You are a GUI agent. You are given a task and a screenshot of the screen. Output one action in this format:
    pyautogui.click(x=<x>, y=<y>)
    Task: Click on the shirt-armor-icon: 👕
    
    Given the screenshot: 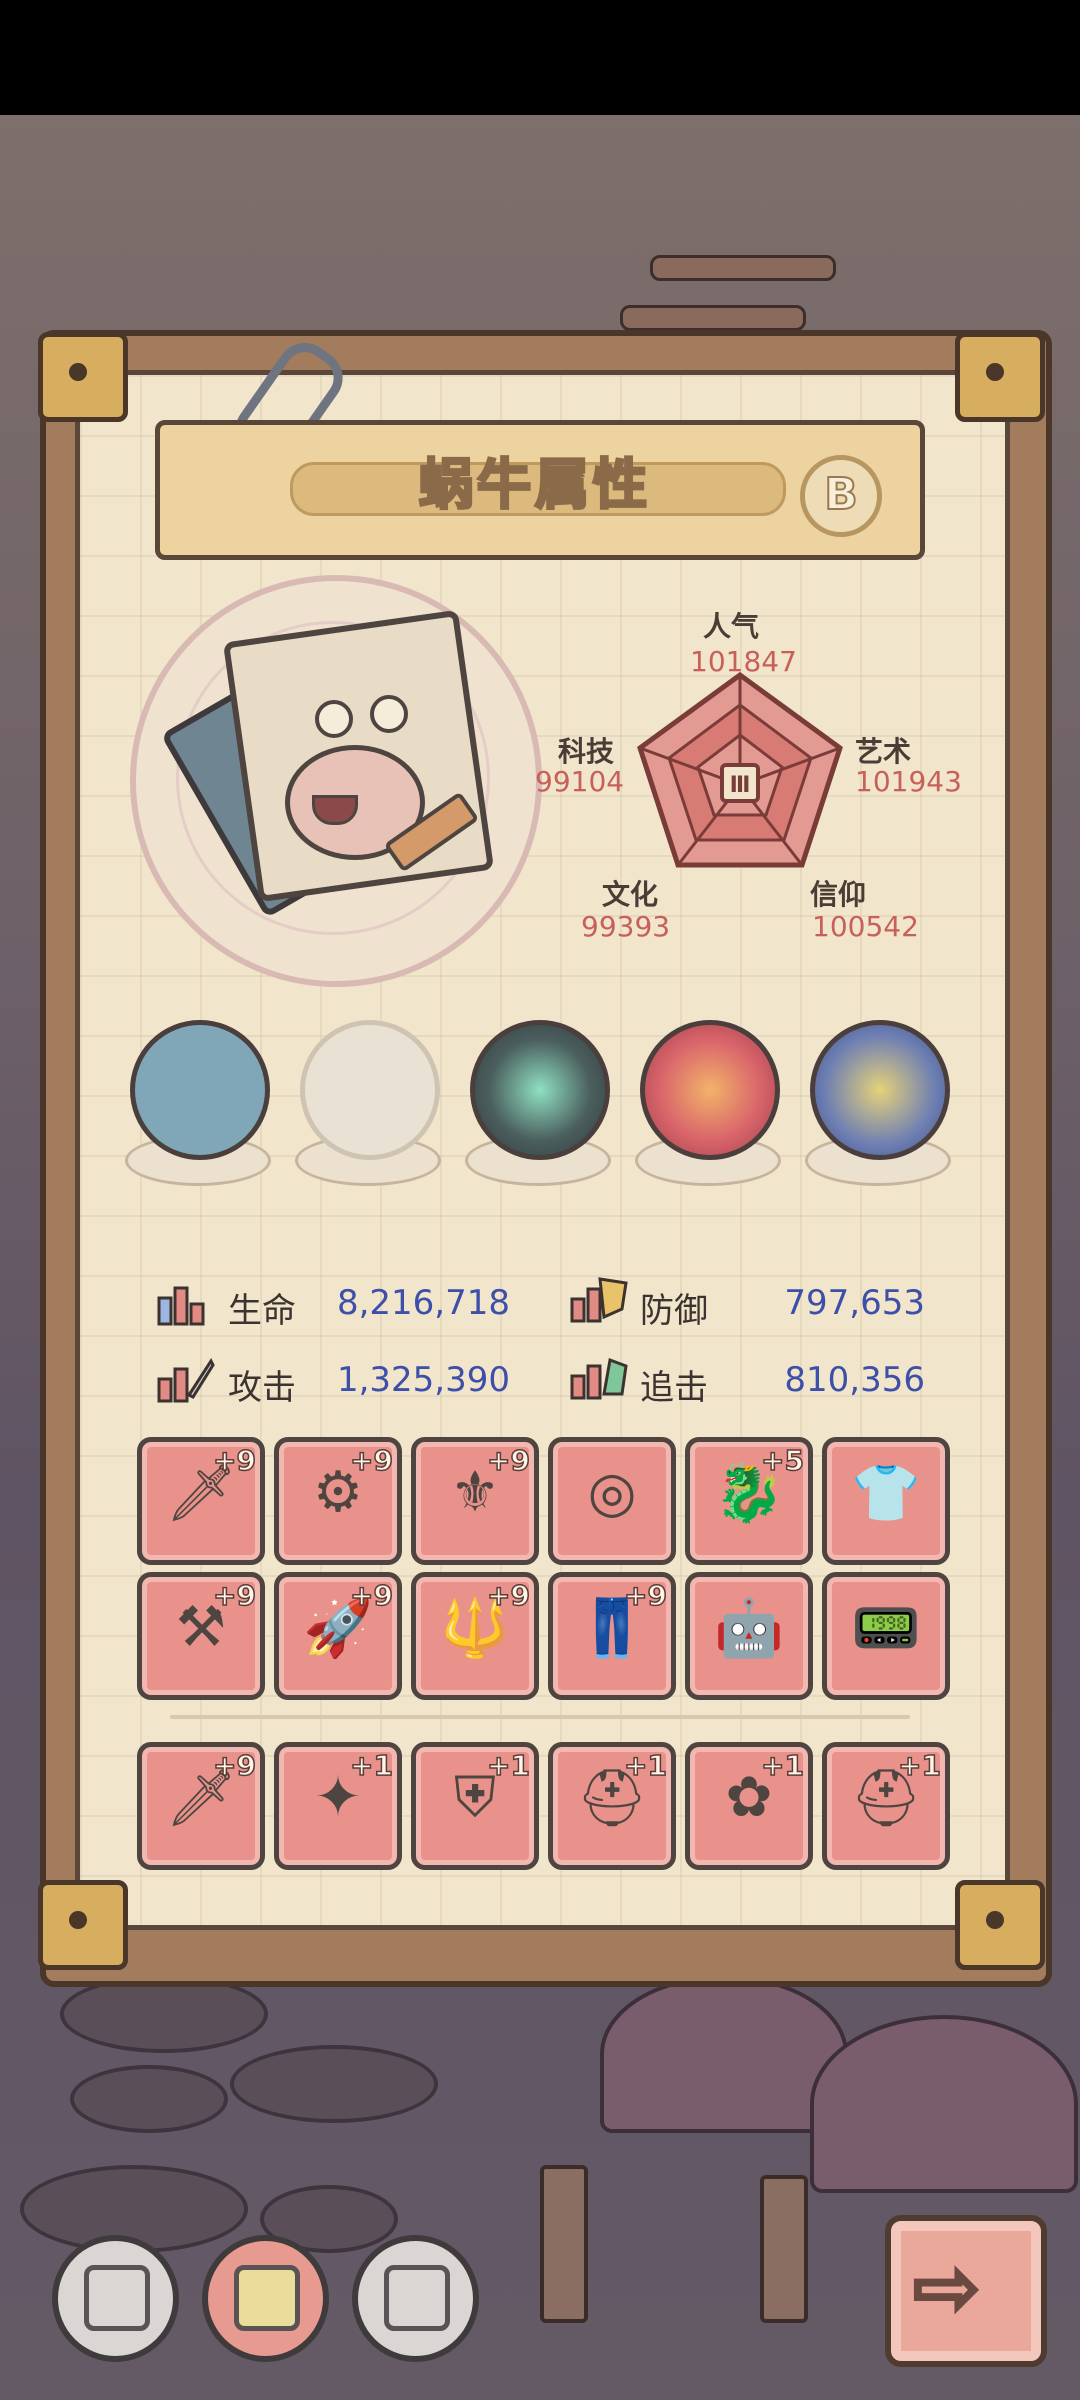 What is the action you would take?
    pyautogui.click(x=886, y=1493)
    